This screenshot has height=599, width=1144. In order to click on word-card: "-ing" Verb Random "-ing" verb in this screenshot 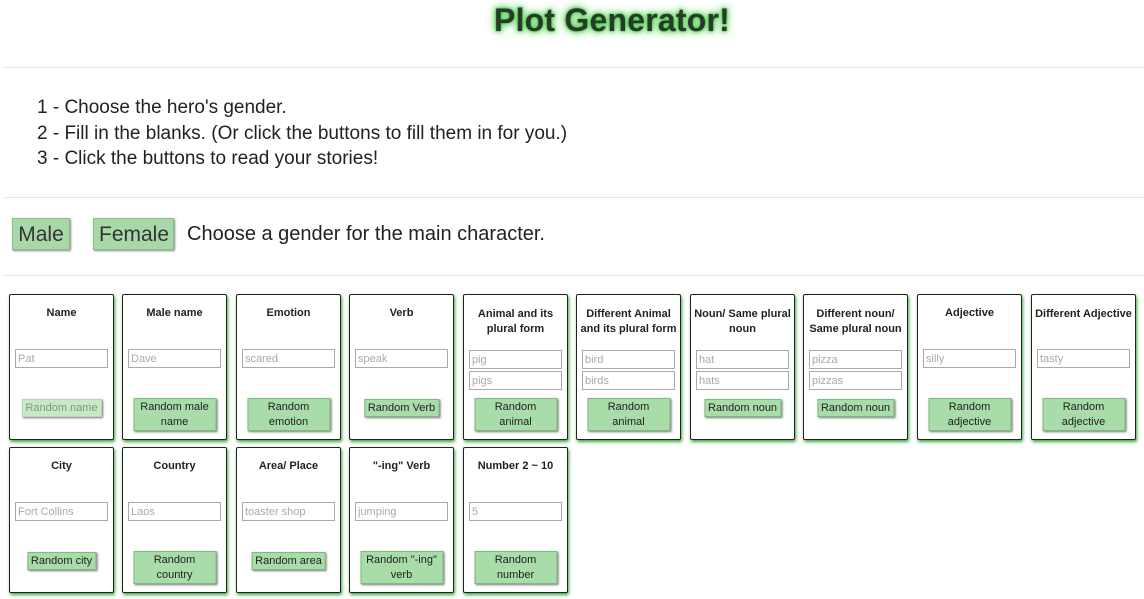, I will do `click(401, 520)`.